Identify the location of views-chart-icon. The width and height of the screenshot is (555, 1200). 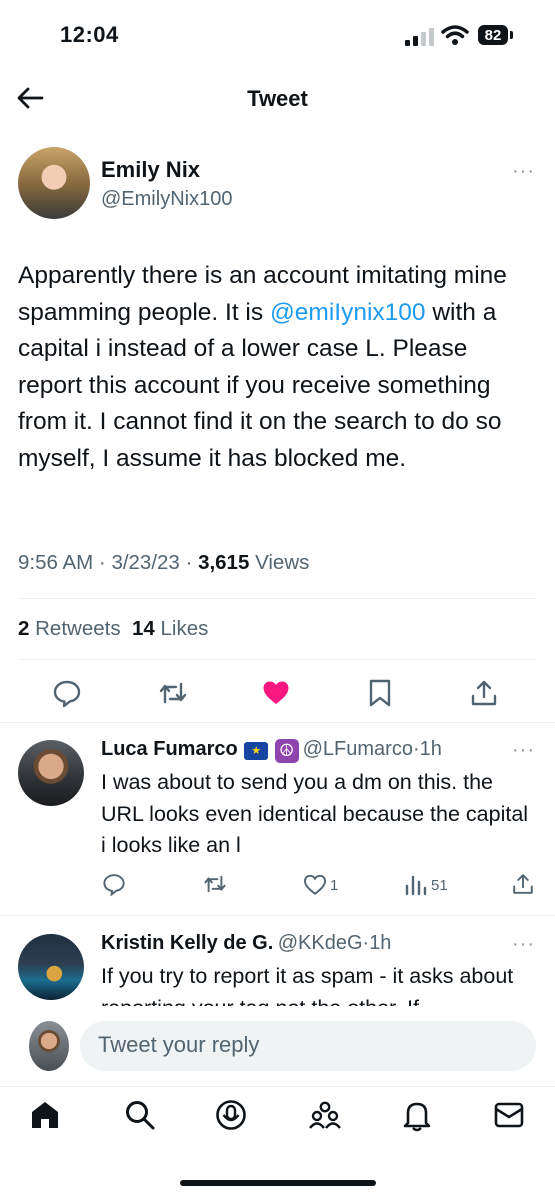
(416, 885).